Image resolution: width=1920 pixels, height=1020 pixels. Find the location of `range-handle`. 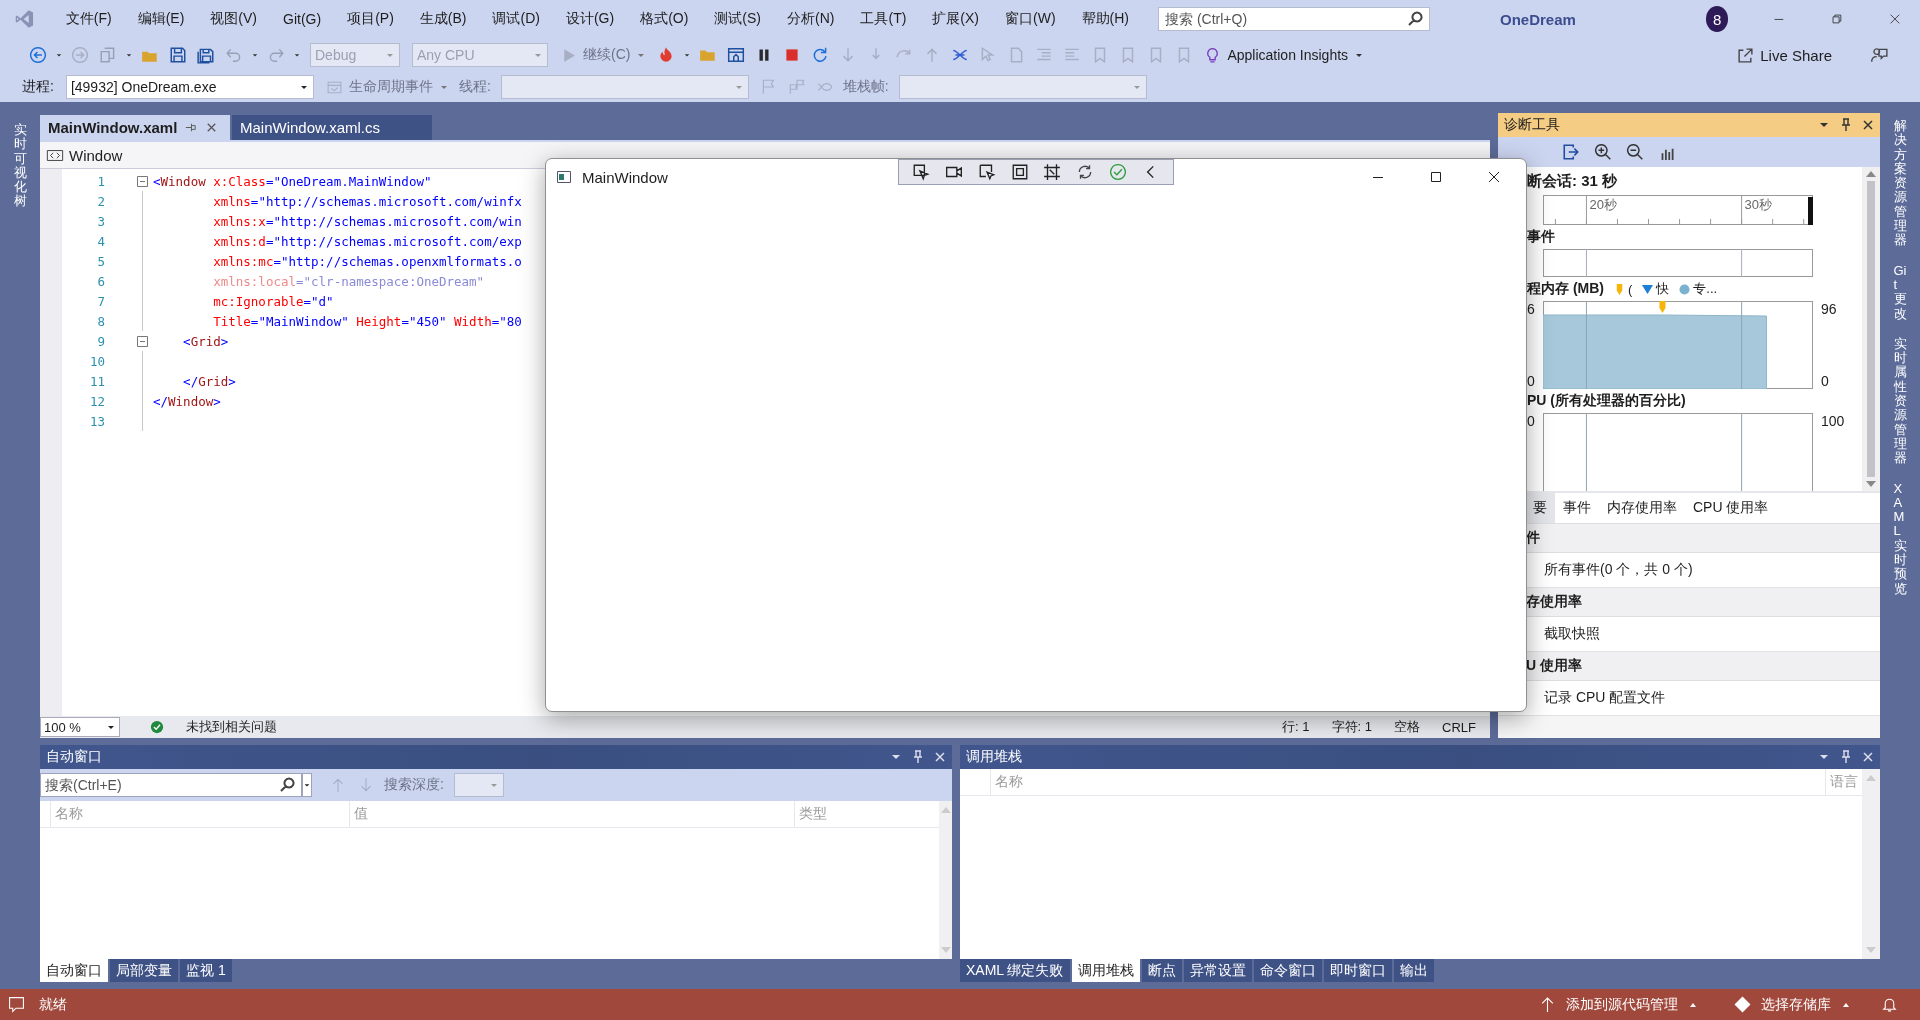

range-handle is located at coordinates (1810, 211).